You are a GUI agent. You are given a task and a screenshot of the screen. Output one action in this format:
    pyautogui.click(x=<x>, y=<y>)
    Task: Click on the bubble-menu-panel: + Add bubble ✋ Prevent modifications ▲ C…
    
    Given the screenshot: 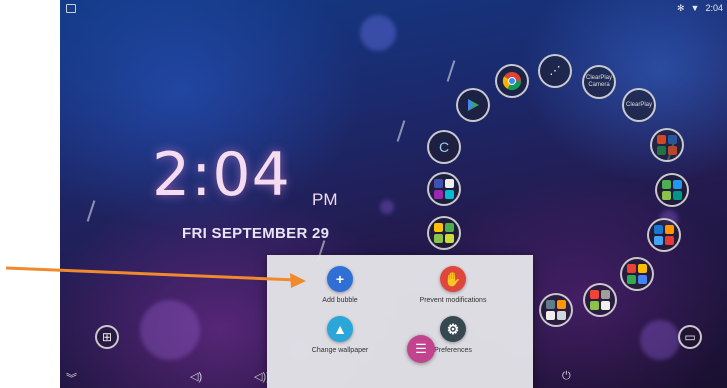 What is the action you would take?
    pyautogui.click(x=400, y=321)
    